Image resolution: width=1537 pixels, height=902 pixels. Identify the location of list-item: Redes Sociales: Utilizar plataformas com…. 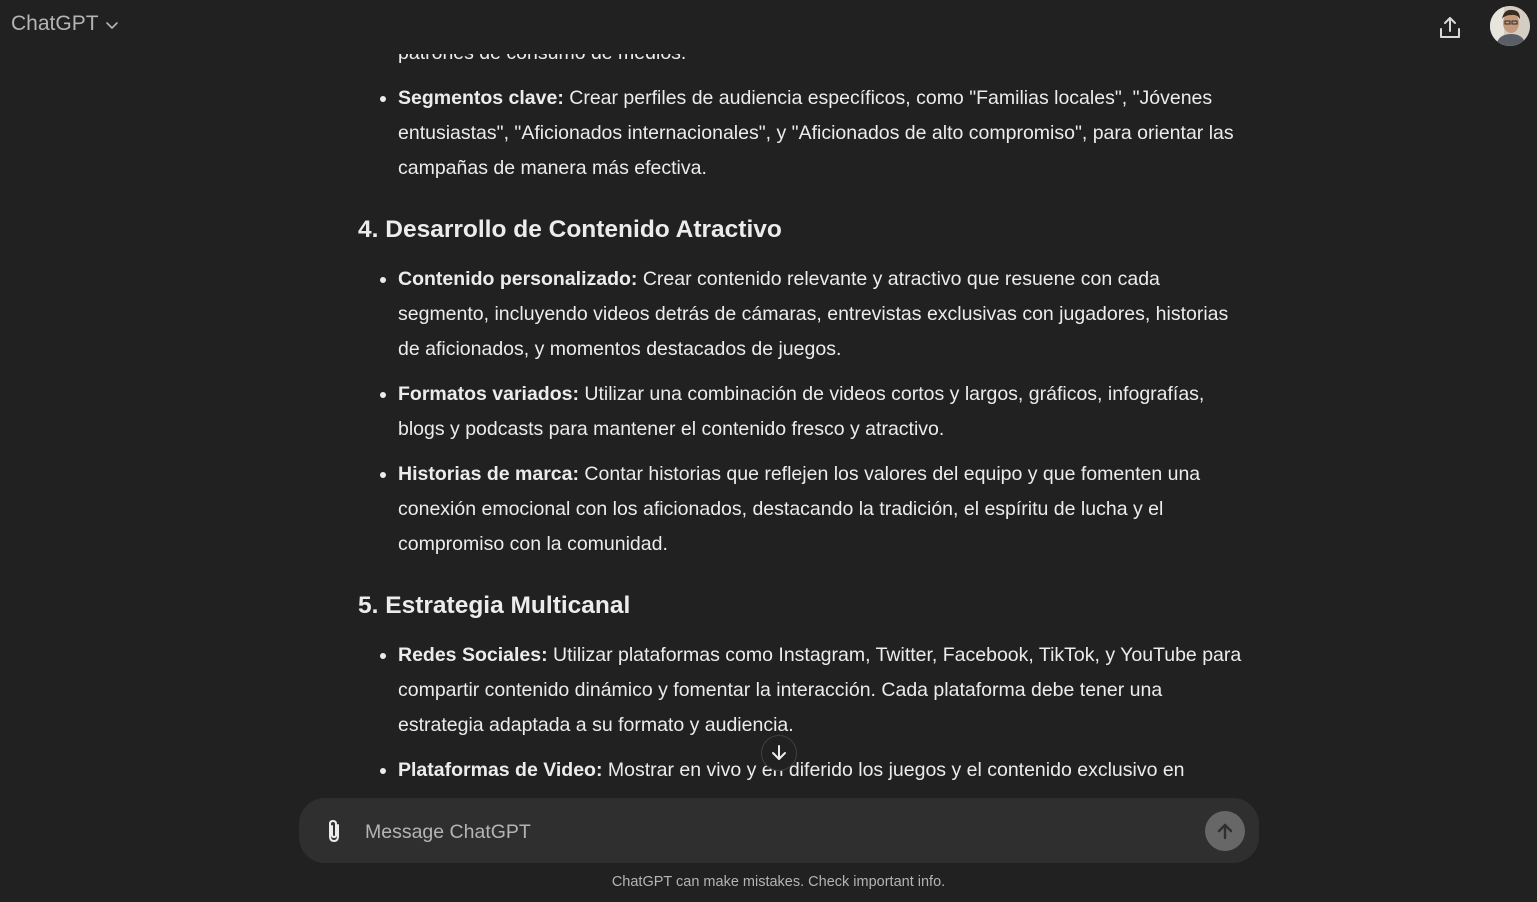
(823, 690).